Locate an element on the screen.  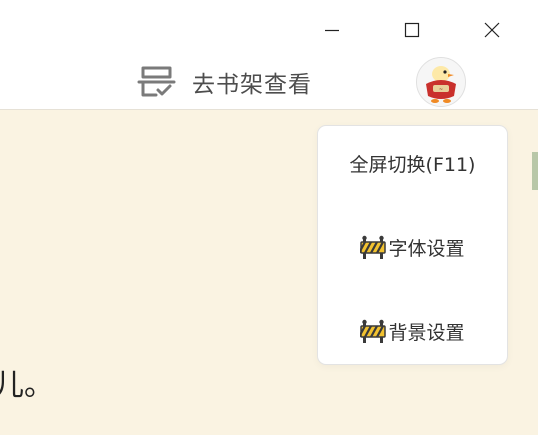
menu-item-font-settings: 字体设置 is located at coordinates (412, 247).